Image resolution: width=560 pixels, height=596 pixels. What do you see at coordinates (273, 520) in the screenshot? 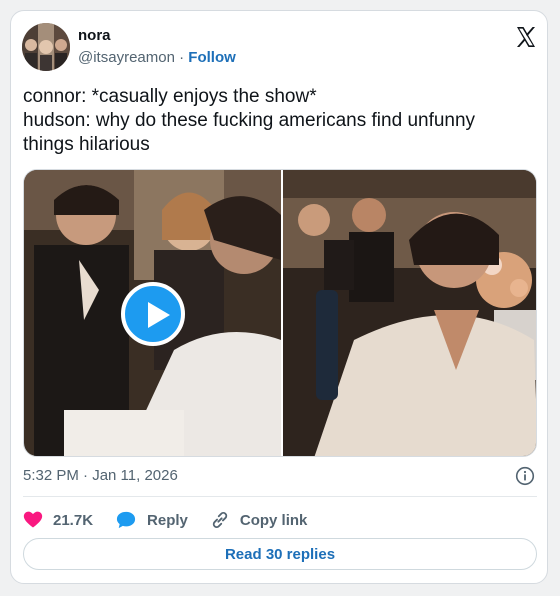
I see `copy-link-label: Copy link` at bounding box center [273, 520].